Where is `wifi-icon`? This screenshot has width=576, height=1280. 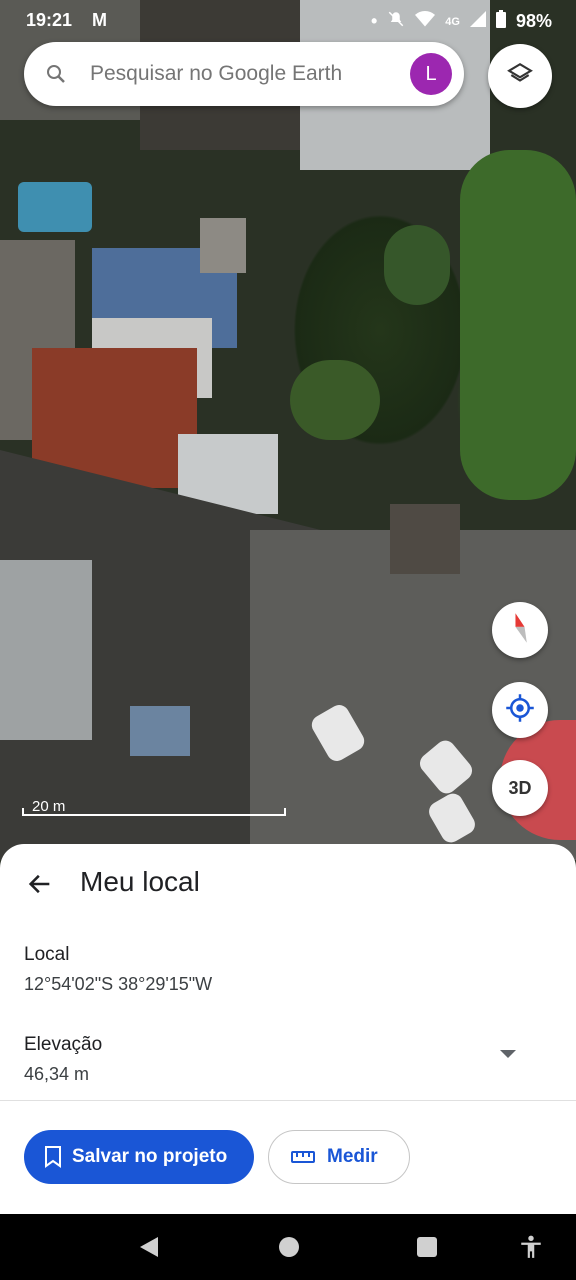 wifi-icon is located at coordinates (425, 21).